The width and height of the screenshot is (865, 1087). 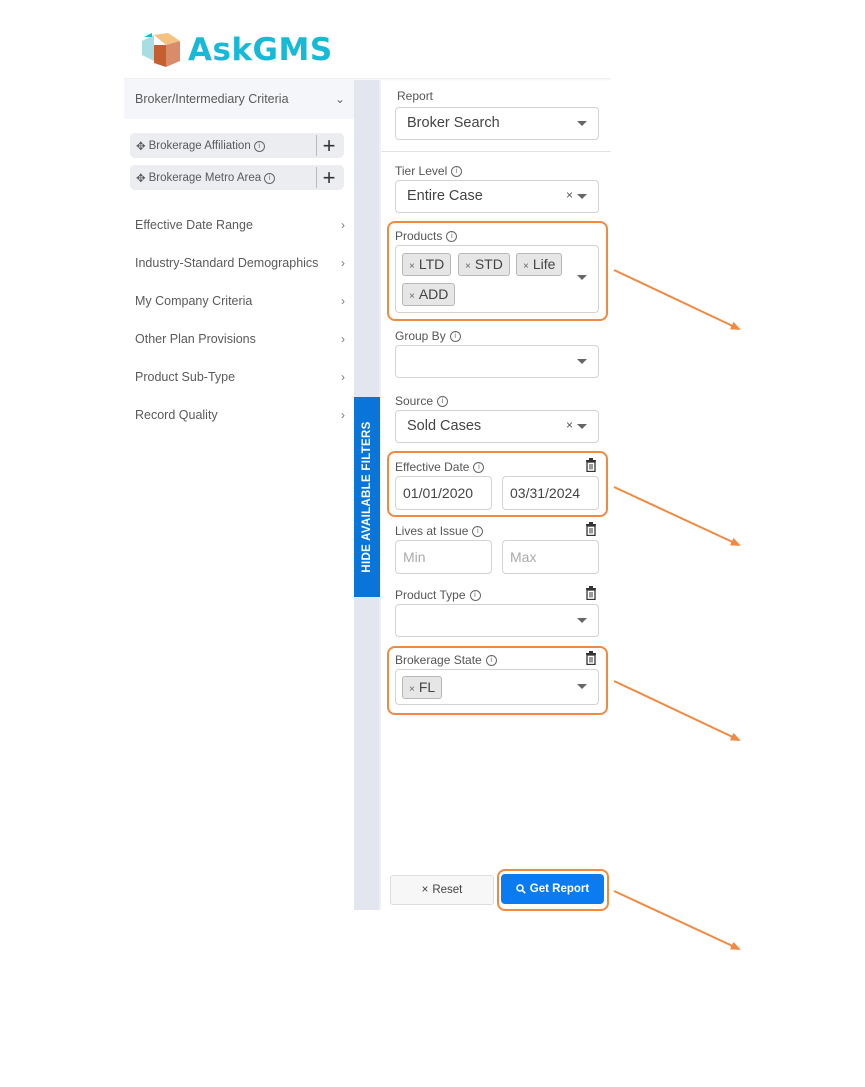 I want to click on arrow-products, so click(x=676, y=299).